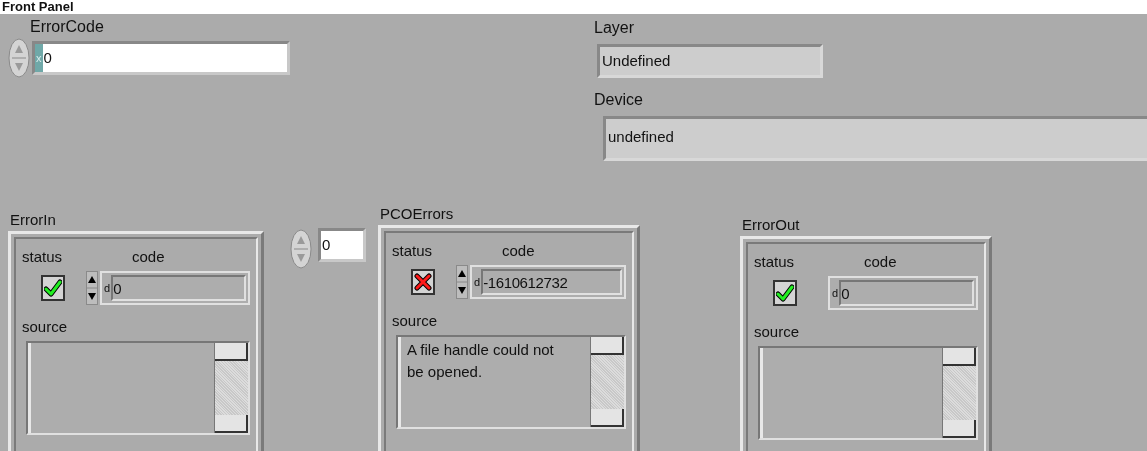  I want to click on device-label: Device, so click(619, 100).